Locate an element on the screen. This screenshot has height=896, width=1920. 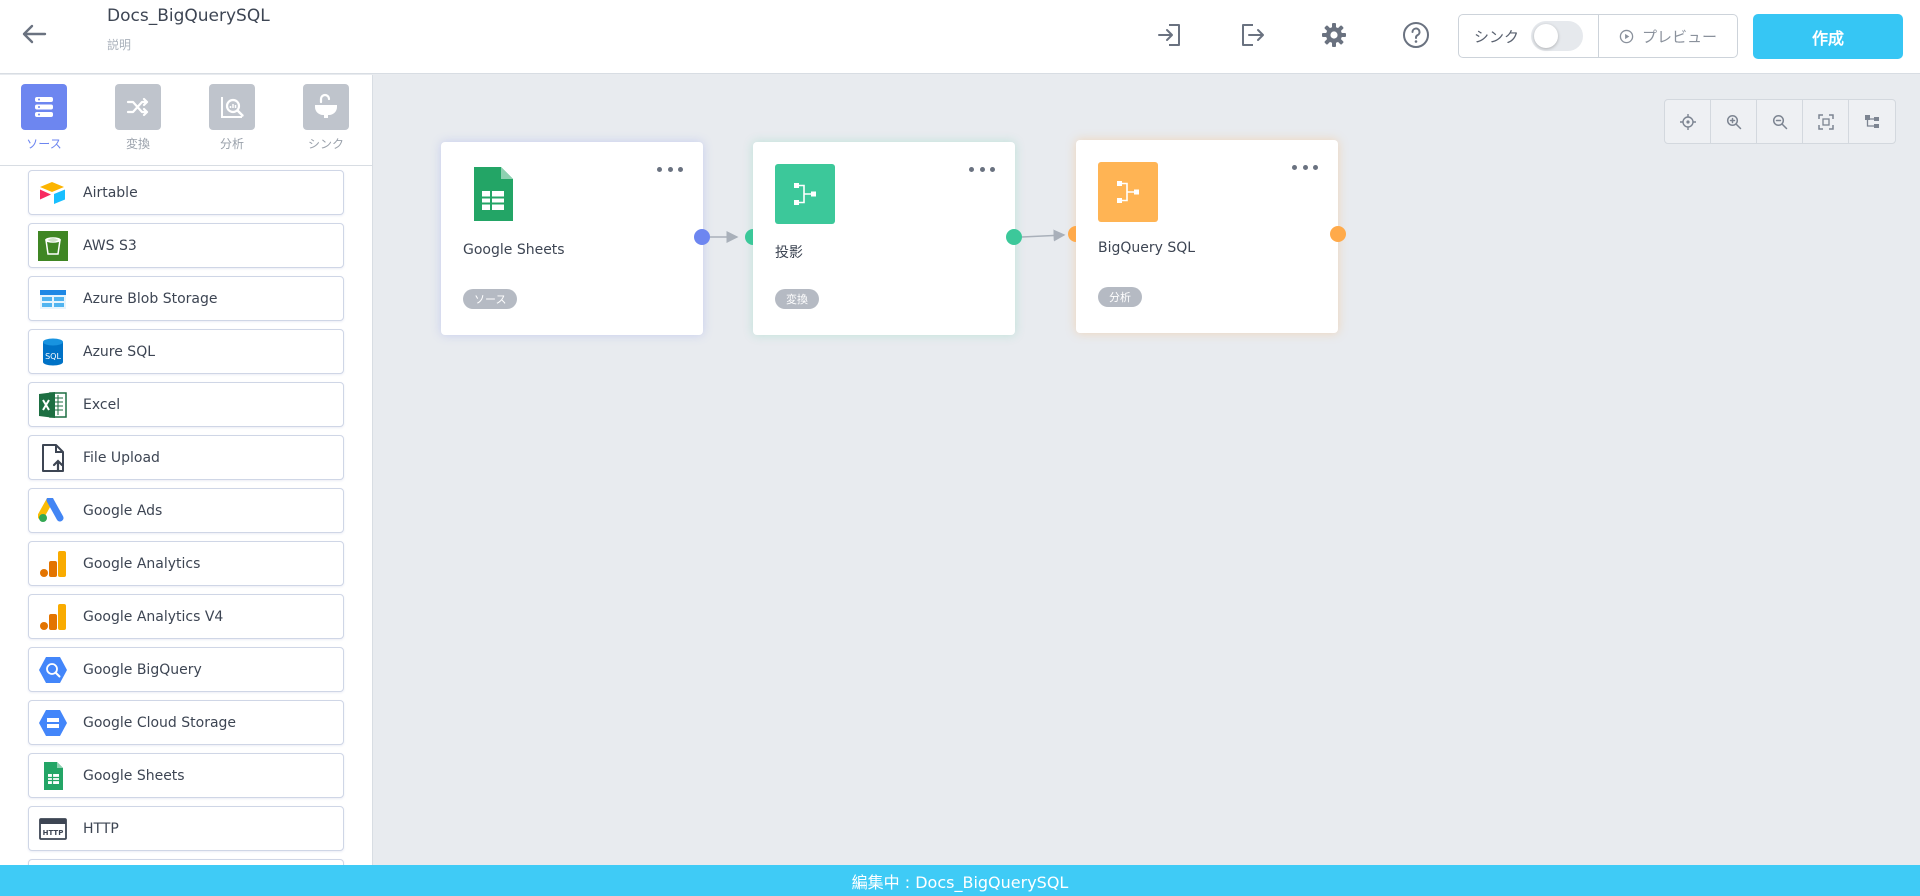
tab-source-label: ソース is located at coordinates (44, 144).